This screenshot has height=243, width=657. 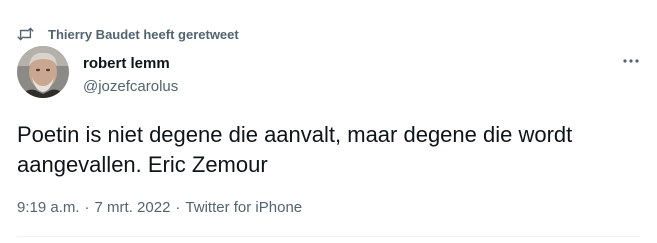 I want to click on more-options-icon, so click(x=631, y=60).